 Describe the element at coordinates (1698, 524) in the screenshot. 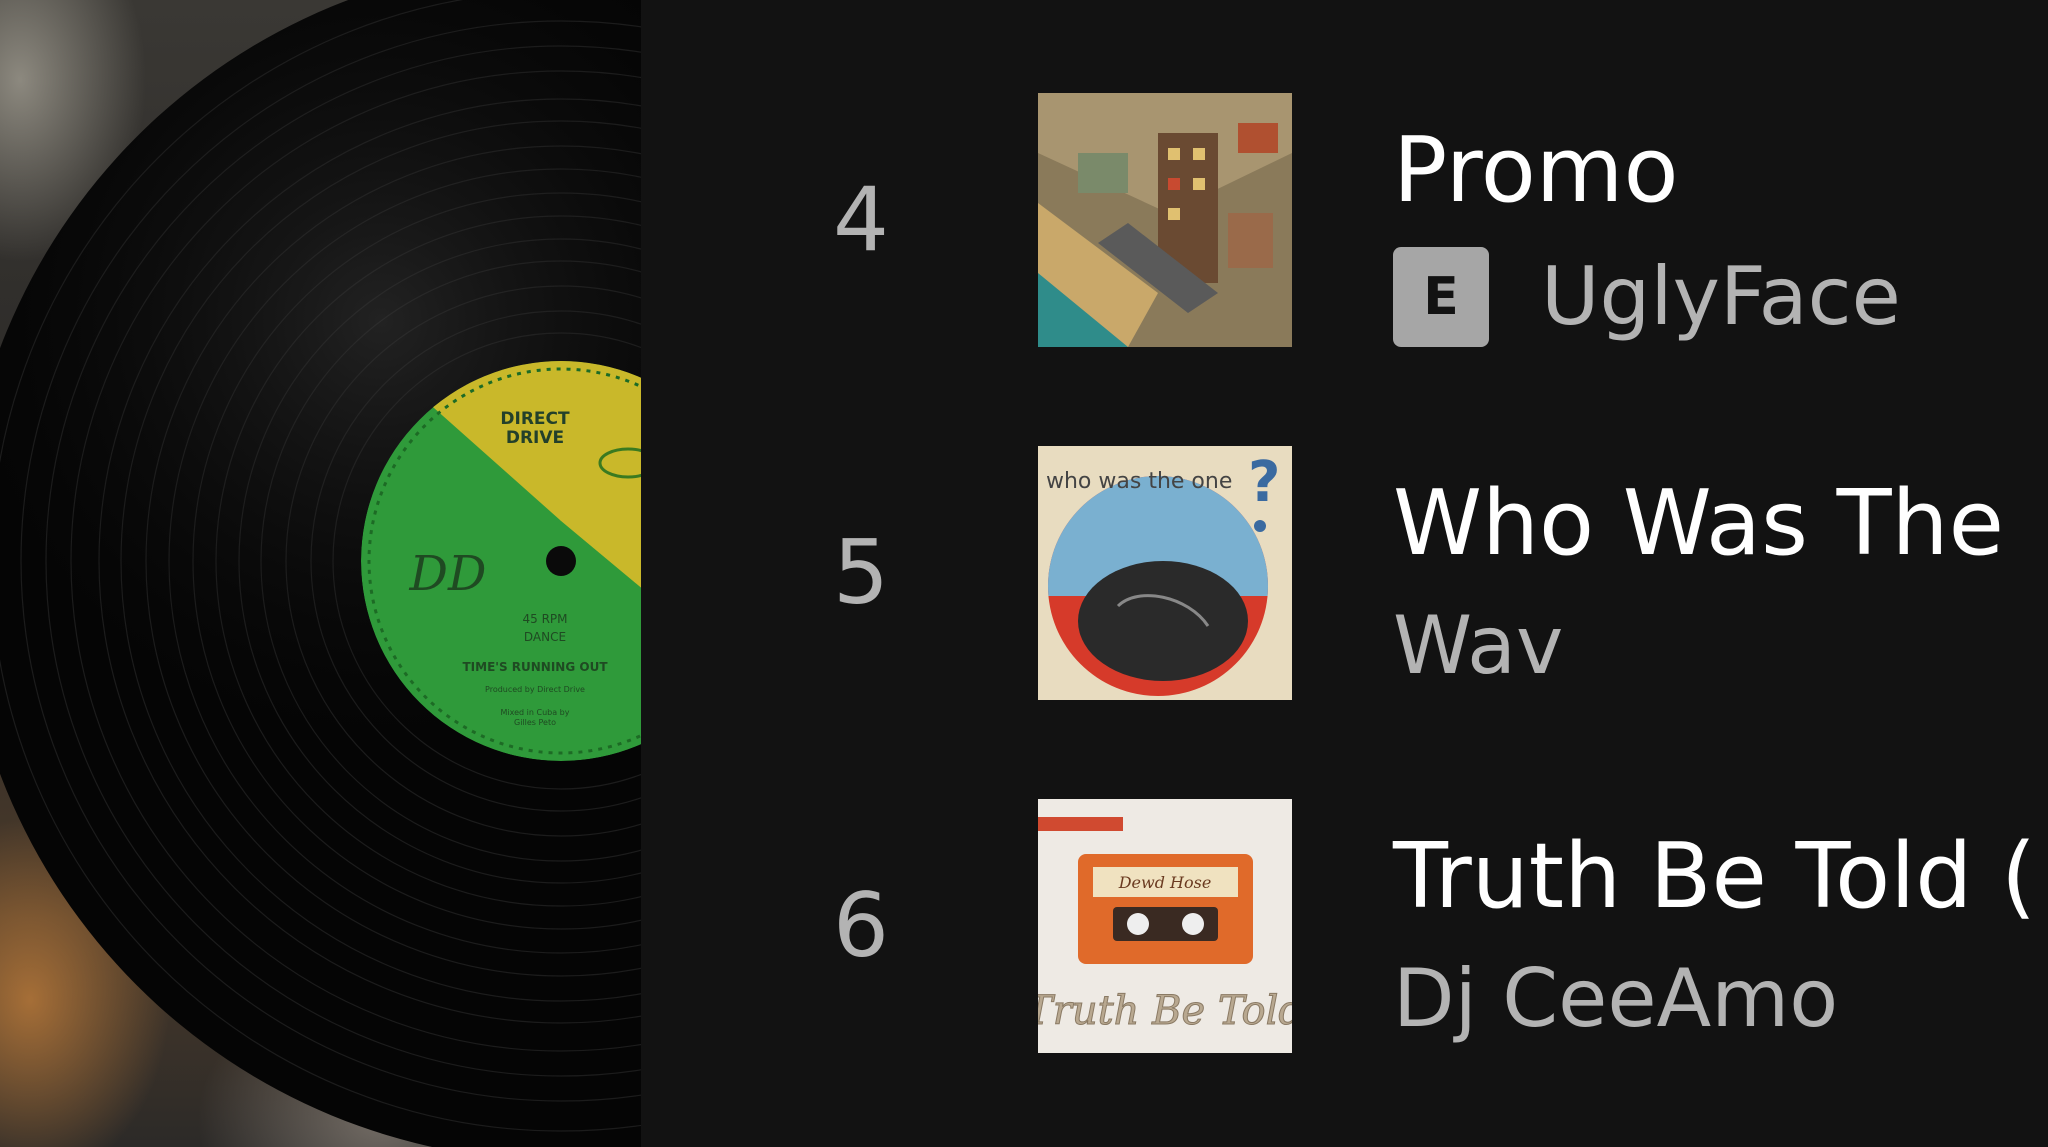

I see `track-title: Who Was The` at that location.